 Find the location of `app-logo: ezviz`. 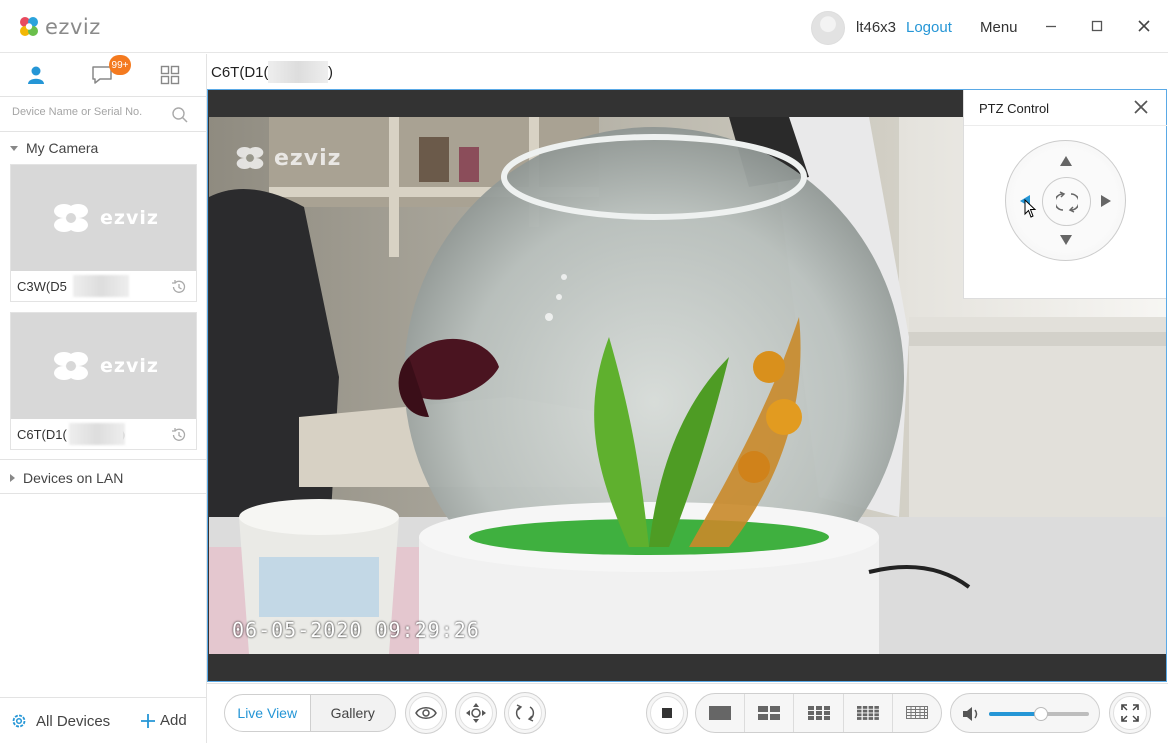

app-logo: ezviz is located at coordinates (58, 27).